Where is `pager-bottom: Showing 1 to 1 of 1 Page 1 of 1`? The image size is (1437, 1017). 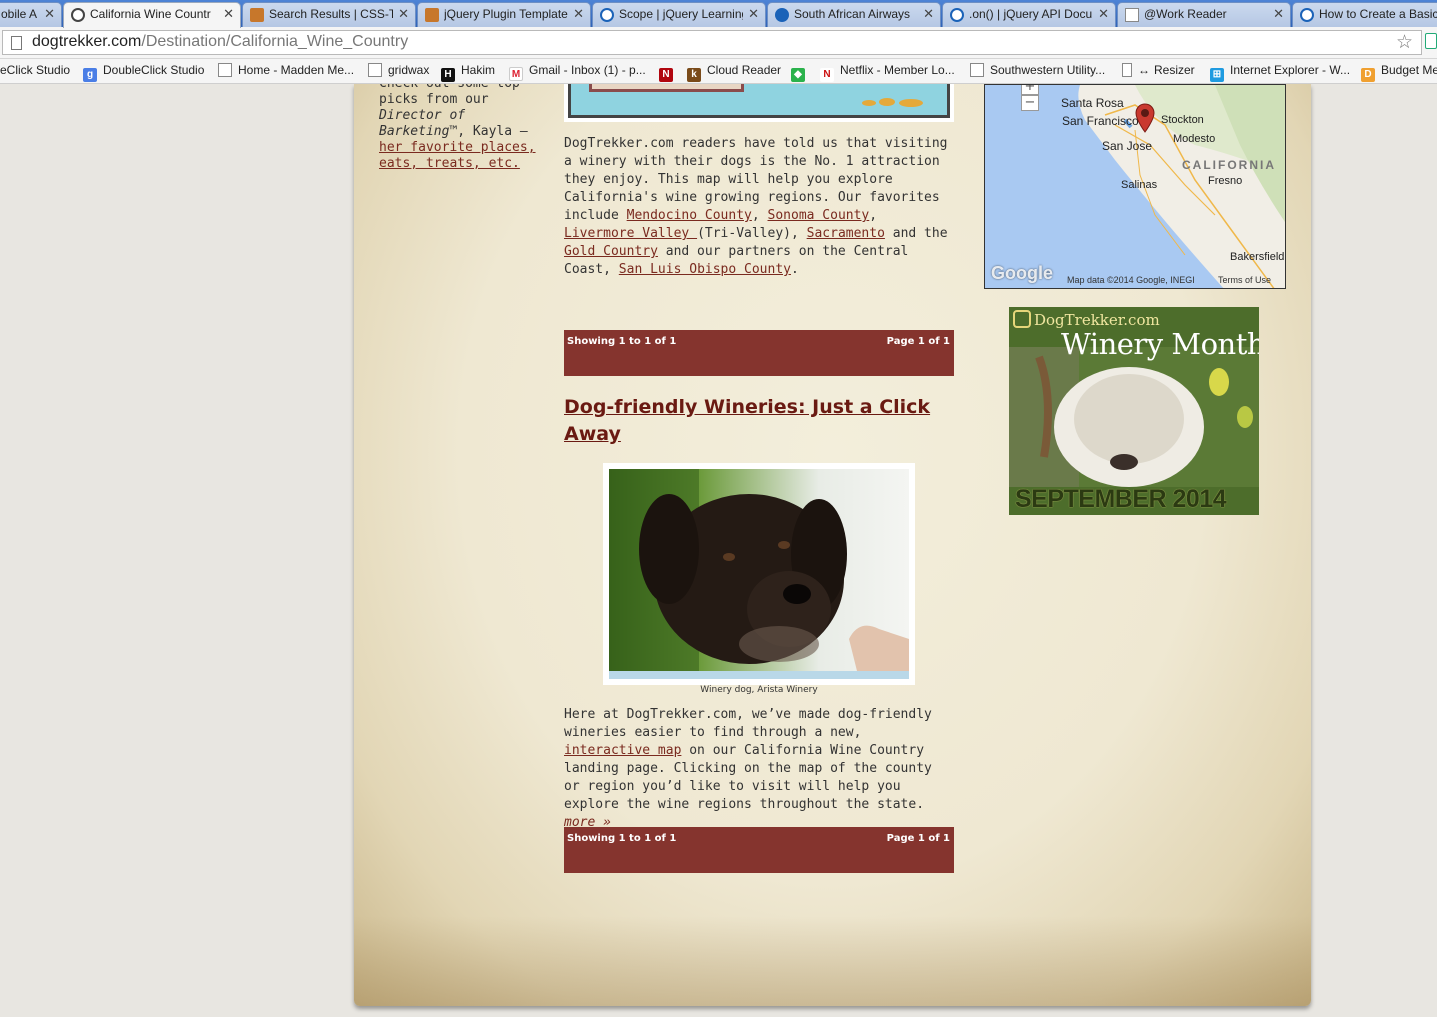 pager-bottom: Showing 1 to 1 of 1 Page 1 of 1 is located at coordinates (759, 850).